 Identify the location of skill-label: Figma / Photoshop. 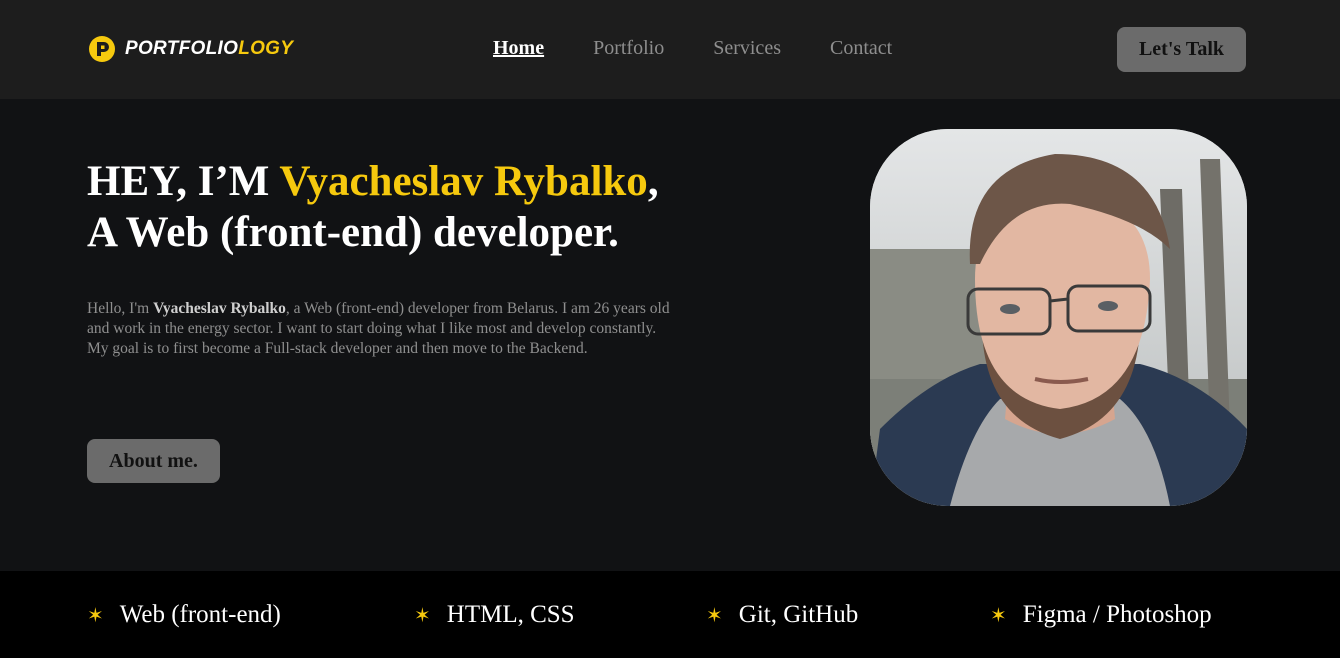
(1117, 614).